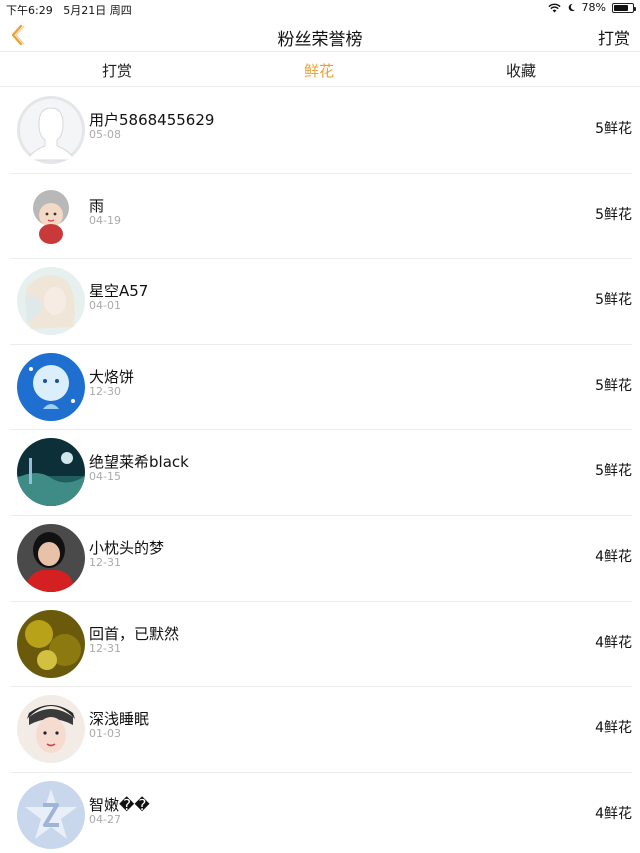 This screenshot has width=640, height=853. I want to click on fan-name: 雨, so click(97, 205).